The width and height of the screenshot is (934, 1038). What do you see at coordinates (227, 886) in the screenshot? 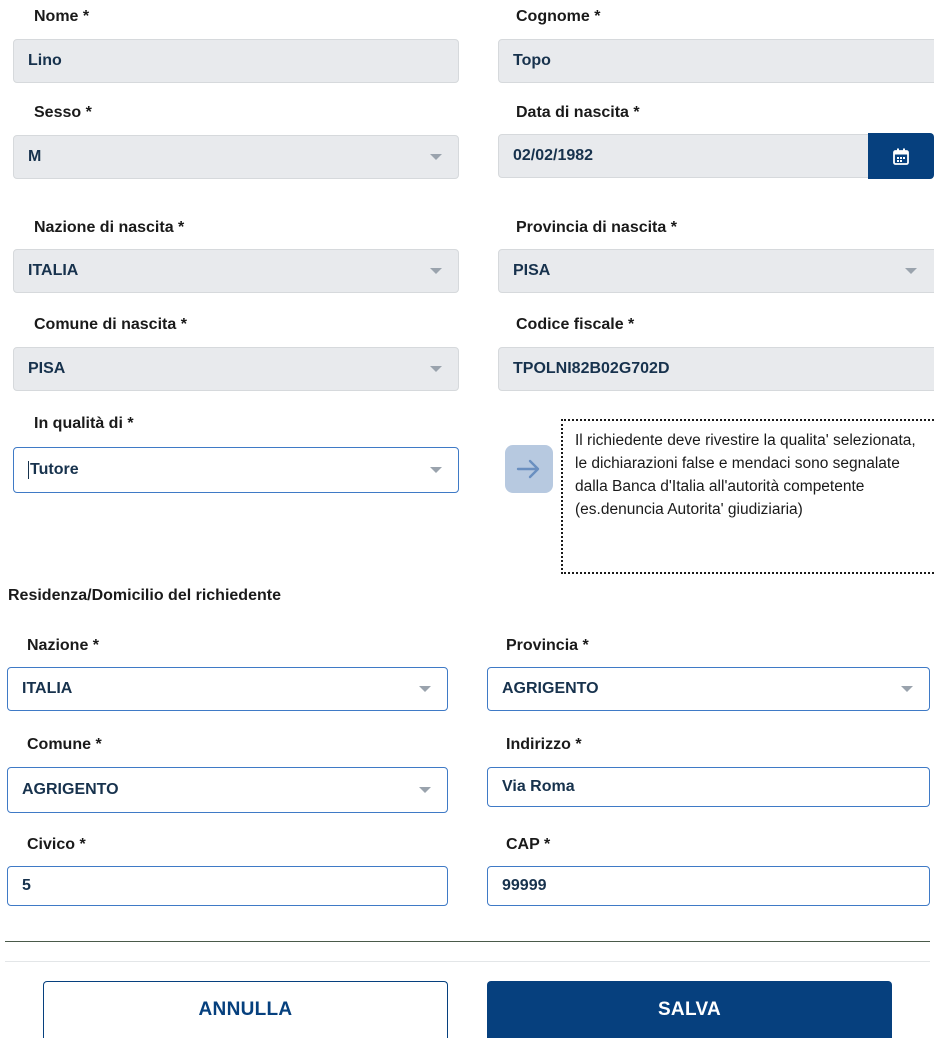
I see `civico-input: 5` at bounding box center [227, 886].